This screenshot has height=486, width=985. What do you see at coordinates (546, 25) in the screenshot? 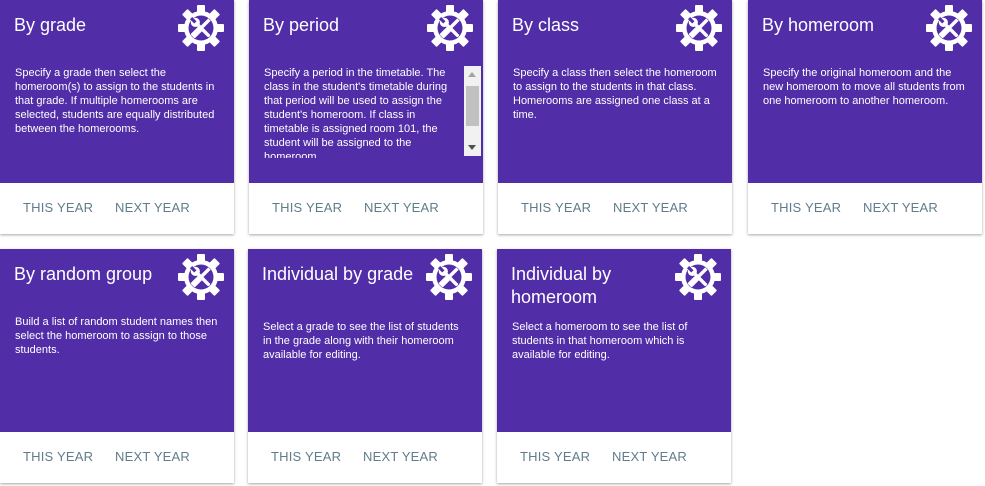
I see `card-title: By class` at bounding box center [546, 25].